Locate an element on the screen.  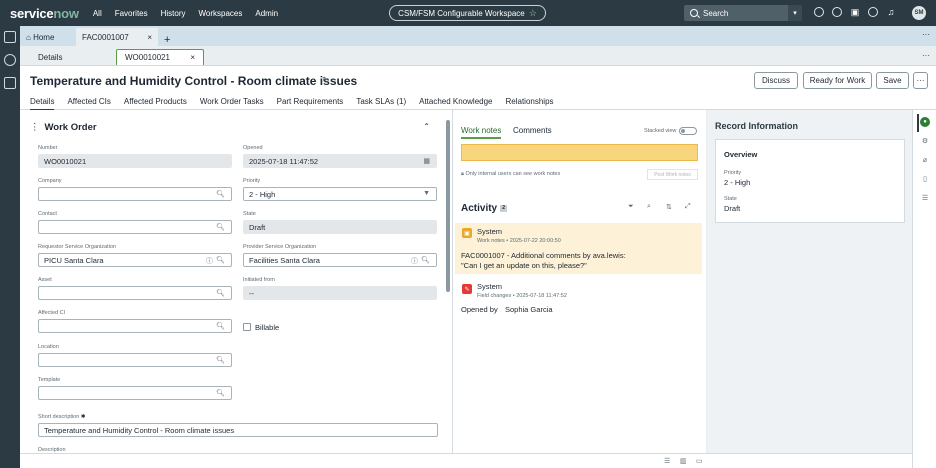
bell-icon: ♫ is located at coordinates (891, 12).